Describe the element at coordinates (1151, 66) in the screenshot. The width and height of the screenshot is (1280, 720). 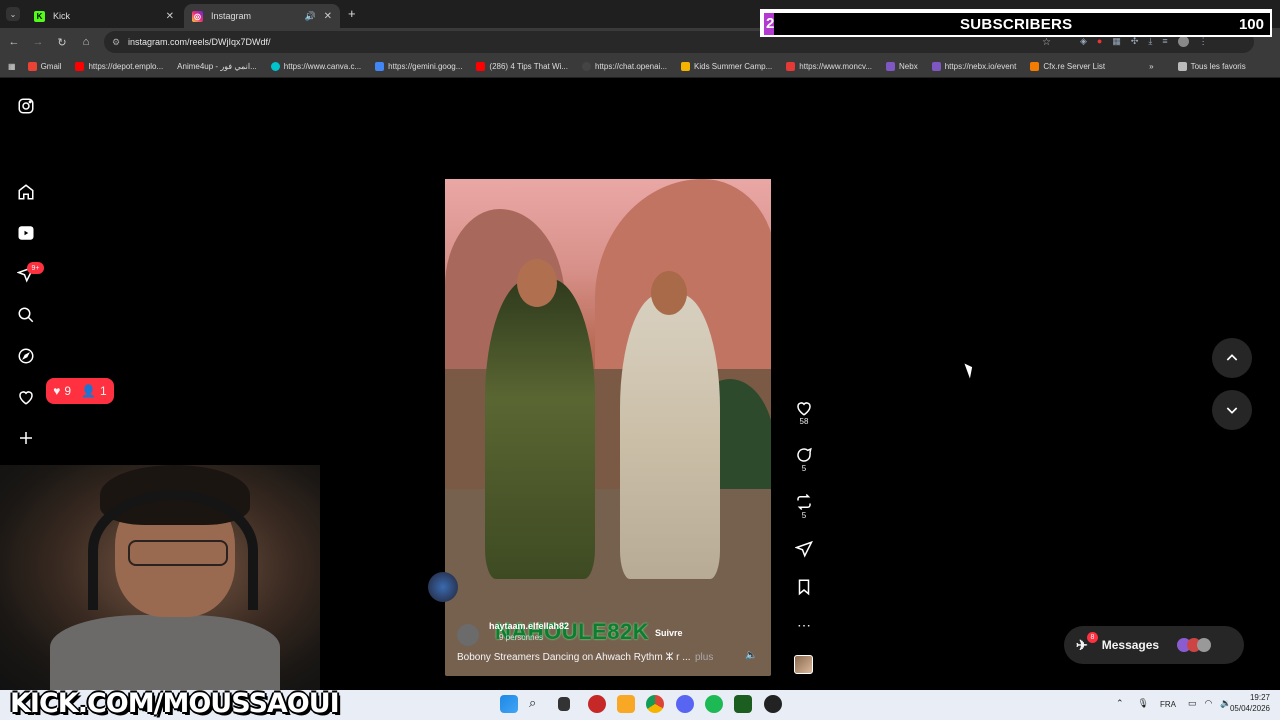
I see `more-bookmarks-icon: »` at that location.